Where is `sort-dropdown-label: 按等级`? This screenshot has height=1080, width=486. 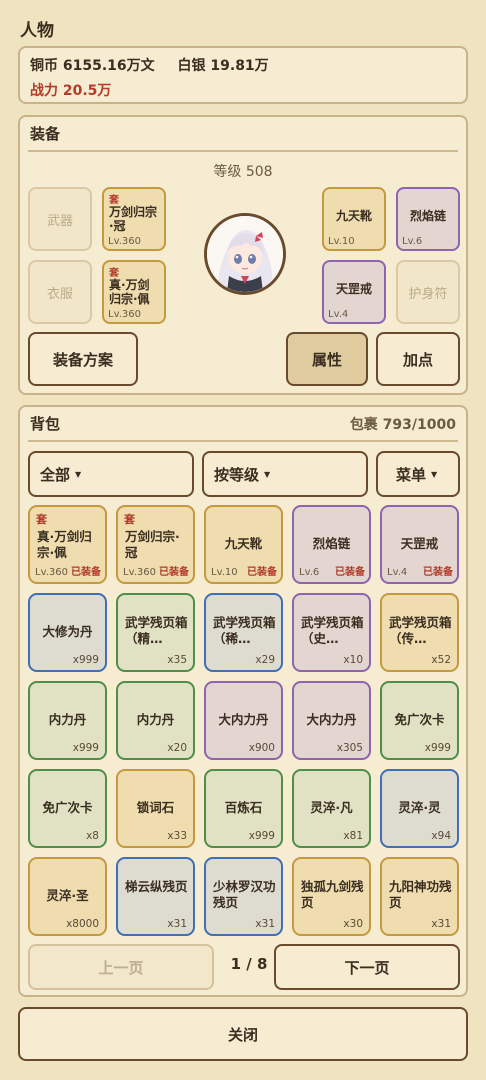 sort-dropdown-label: 按等级 is located at coordinates (237, 474).